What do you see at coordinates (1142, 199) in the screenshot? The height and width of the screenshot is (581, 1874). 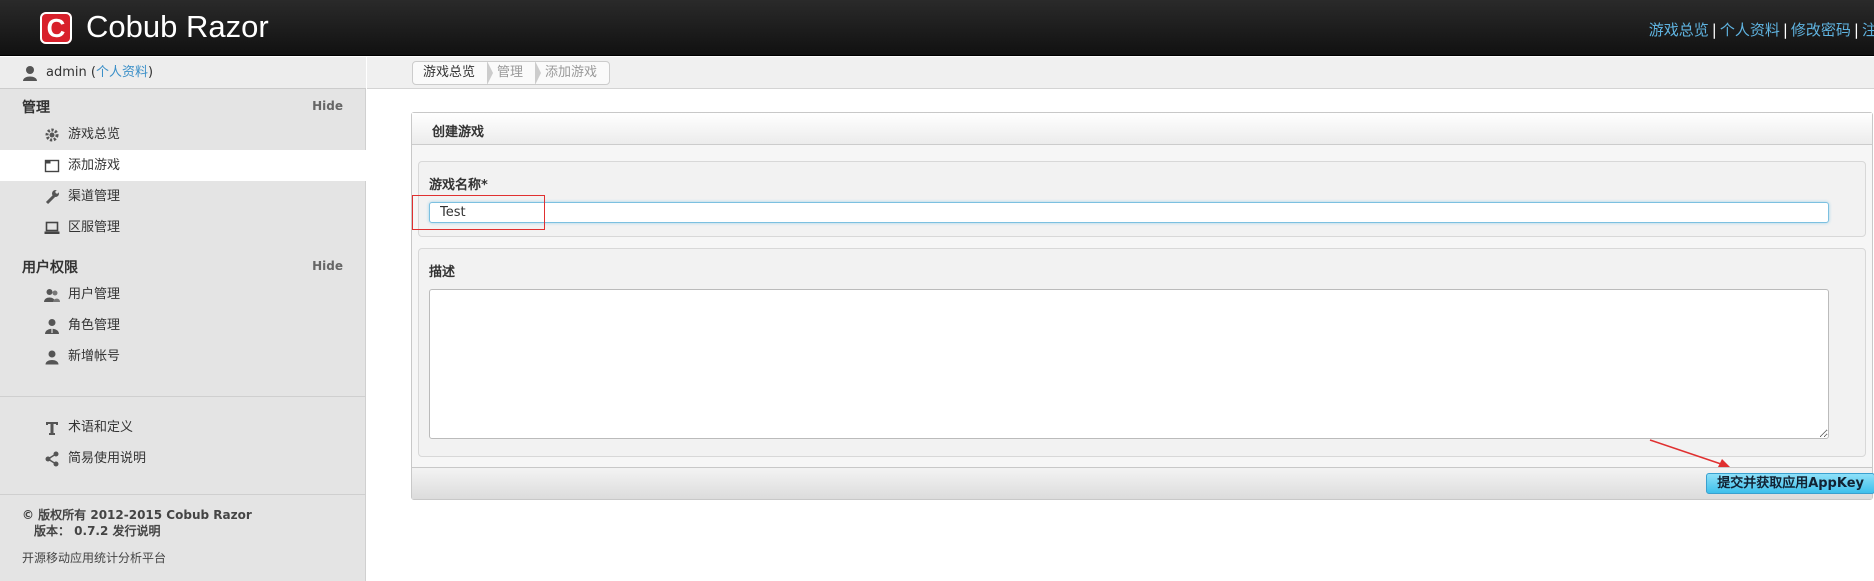 I see `name-field-box: 游戏名称*` at bounding box center [1142, 199].